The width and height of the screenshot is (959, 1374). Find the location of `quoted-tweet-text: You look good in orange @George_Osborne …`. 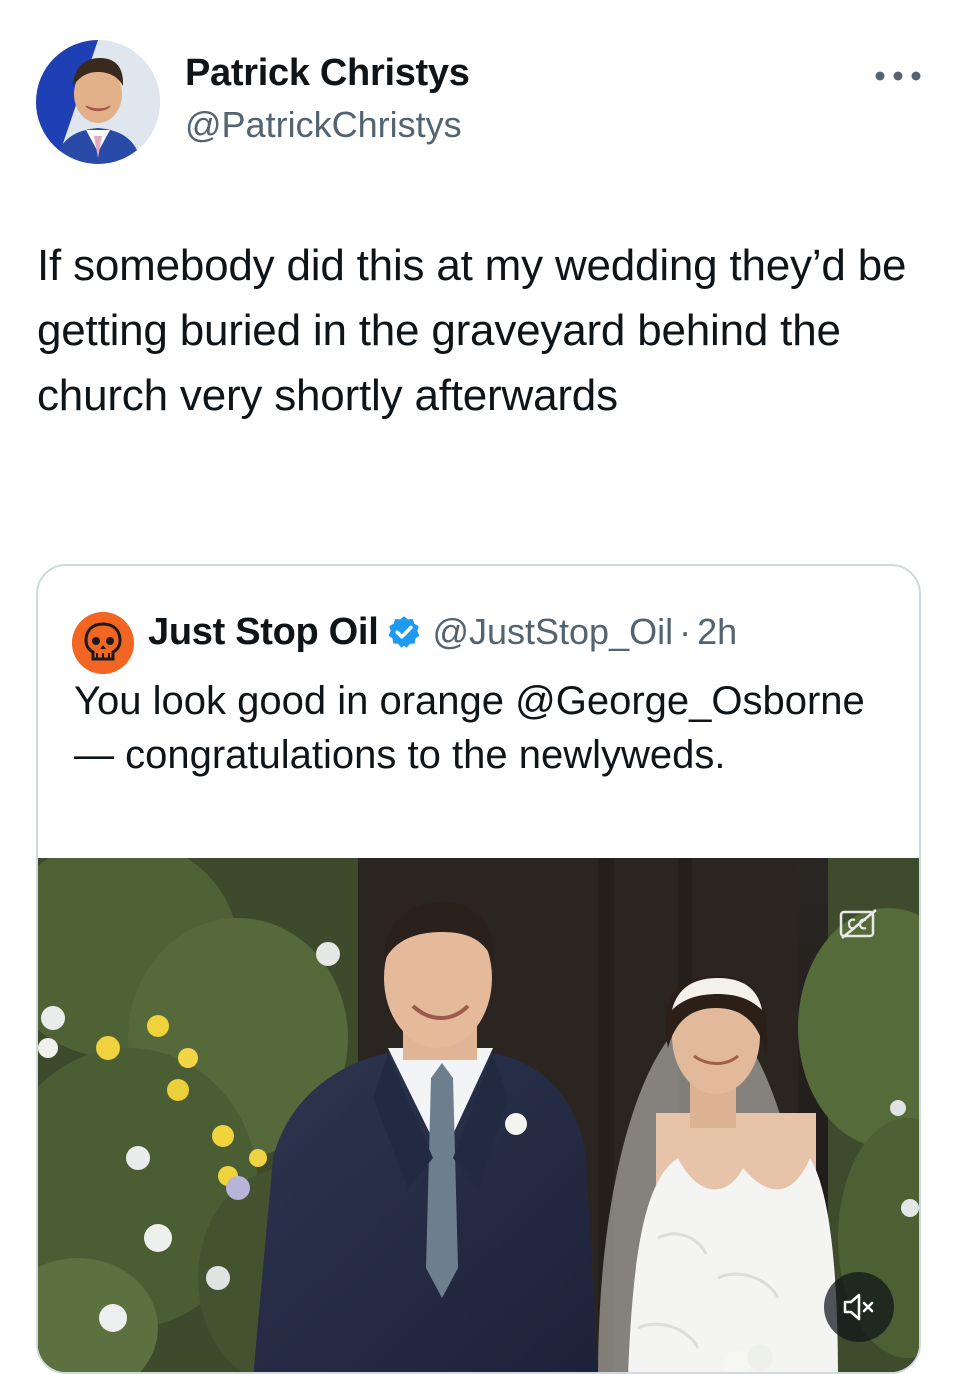

quoted-tweet-text: You look good in orange @George_Osborne … is located at coordinates (469, 728).